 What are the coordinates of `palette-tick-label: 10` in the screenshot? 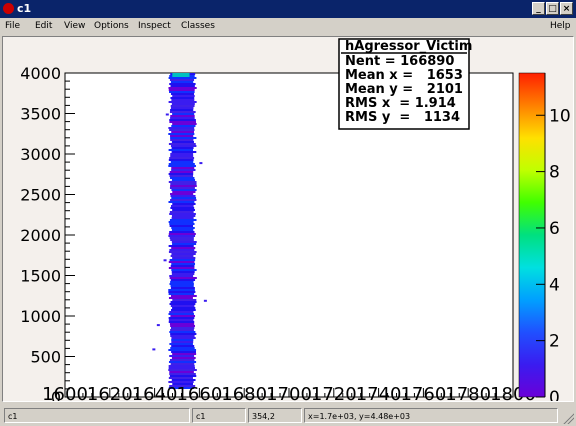 It's located at (560, 116).